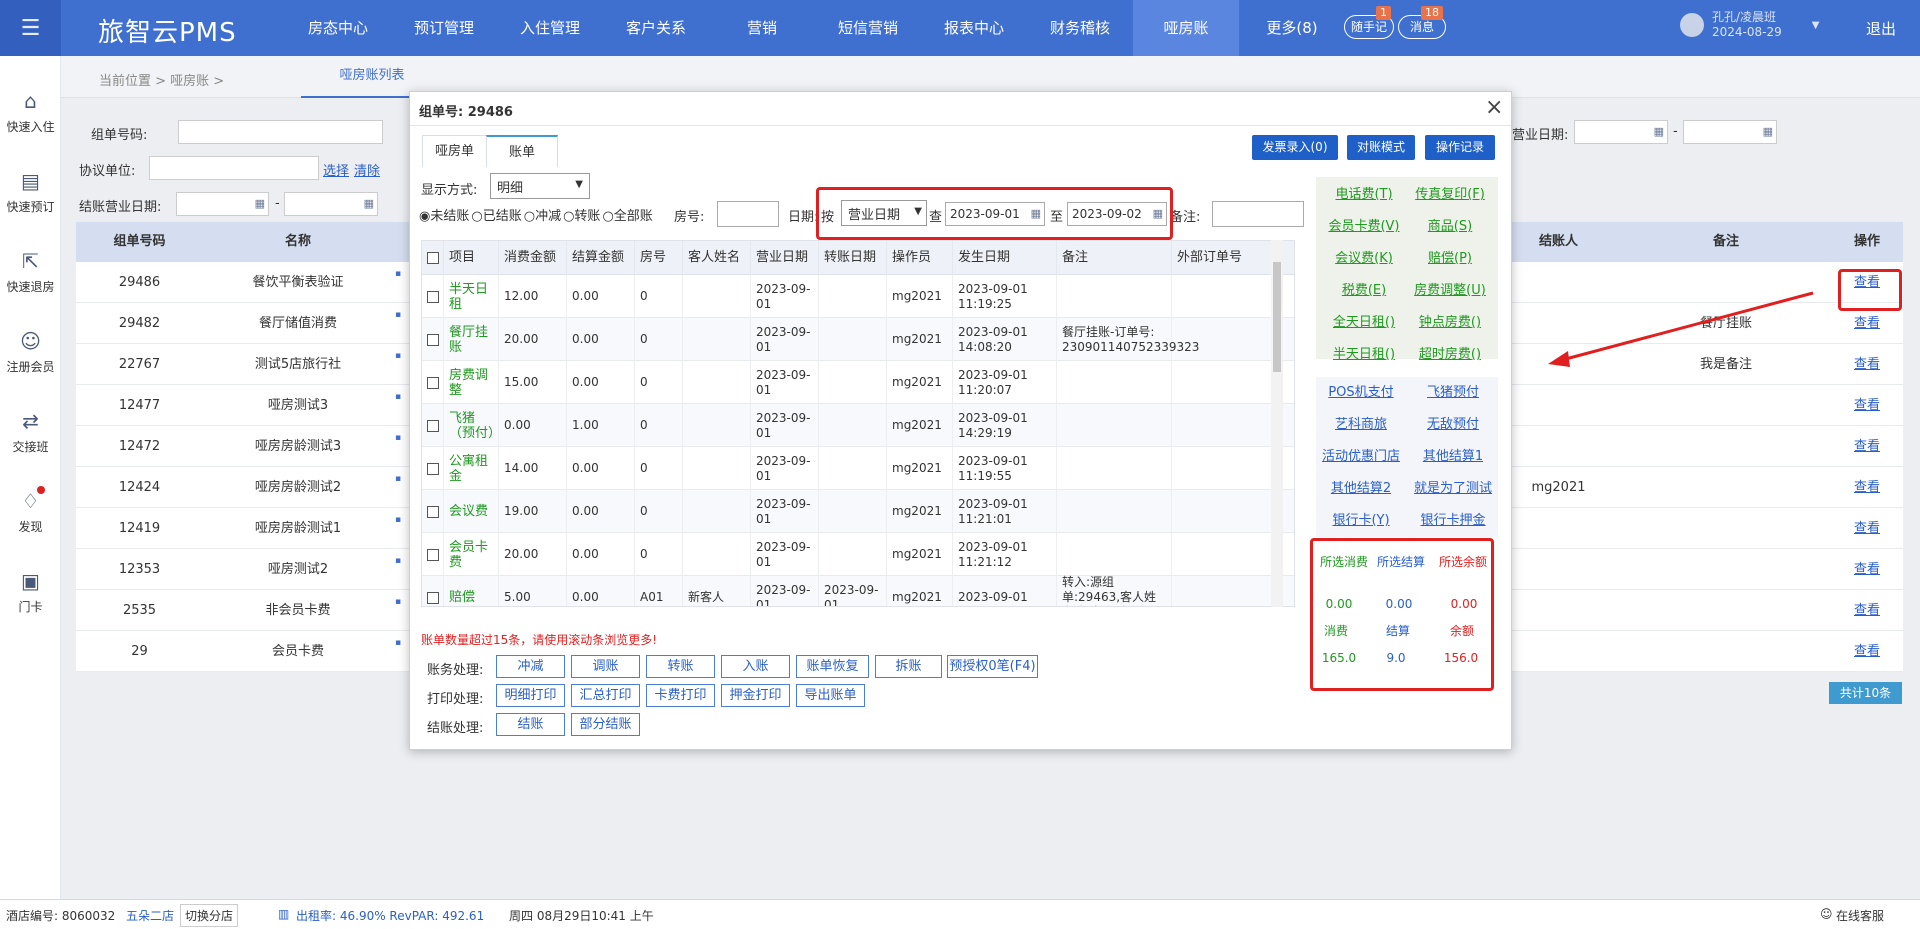 The height and width of the screenshot is (929, 1920). I want to click on nav-booking: 预订管理, so click(444, 28).